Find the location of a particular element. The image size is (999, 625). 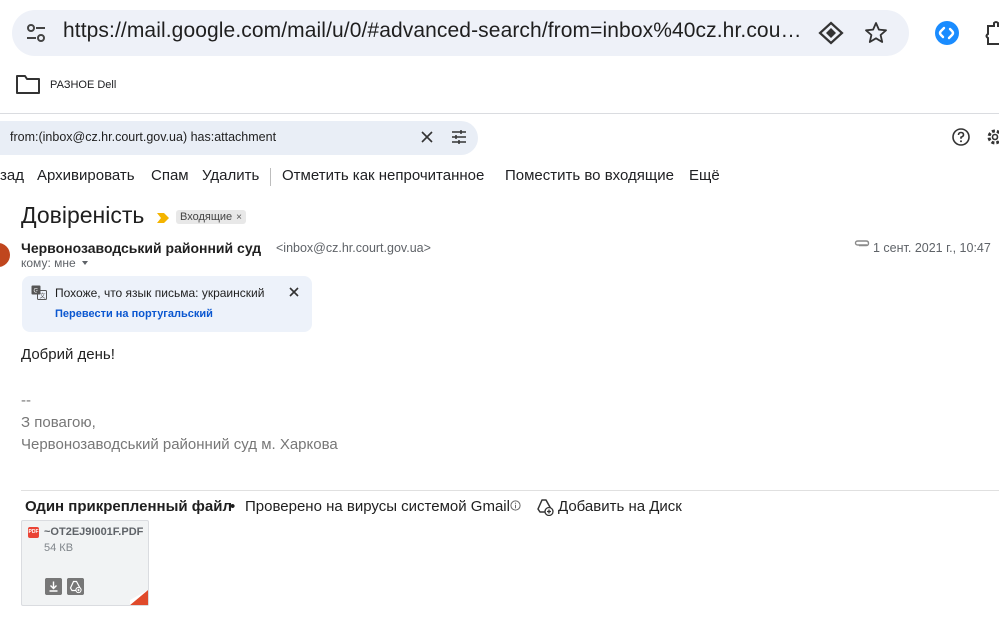

translate-banner is located at coordinates (167, 304).